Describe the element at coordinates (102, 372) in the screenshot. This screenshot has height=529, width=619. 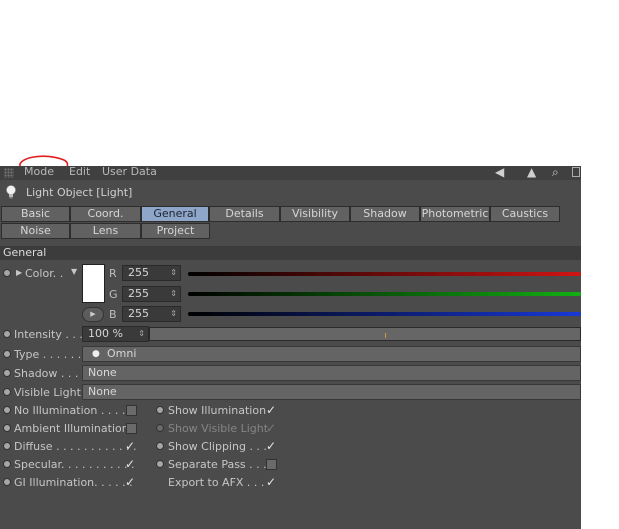
I see `shadow-value: None` at that location.